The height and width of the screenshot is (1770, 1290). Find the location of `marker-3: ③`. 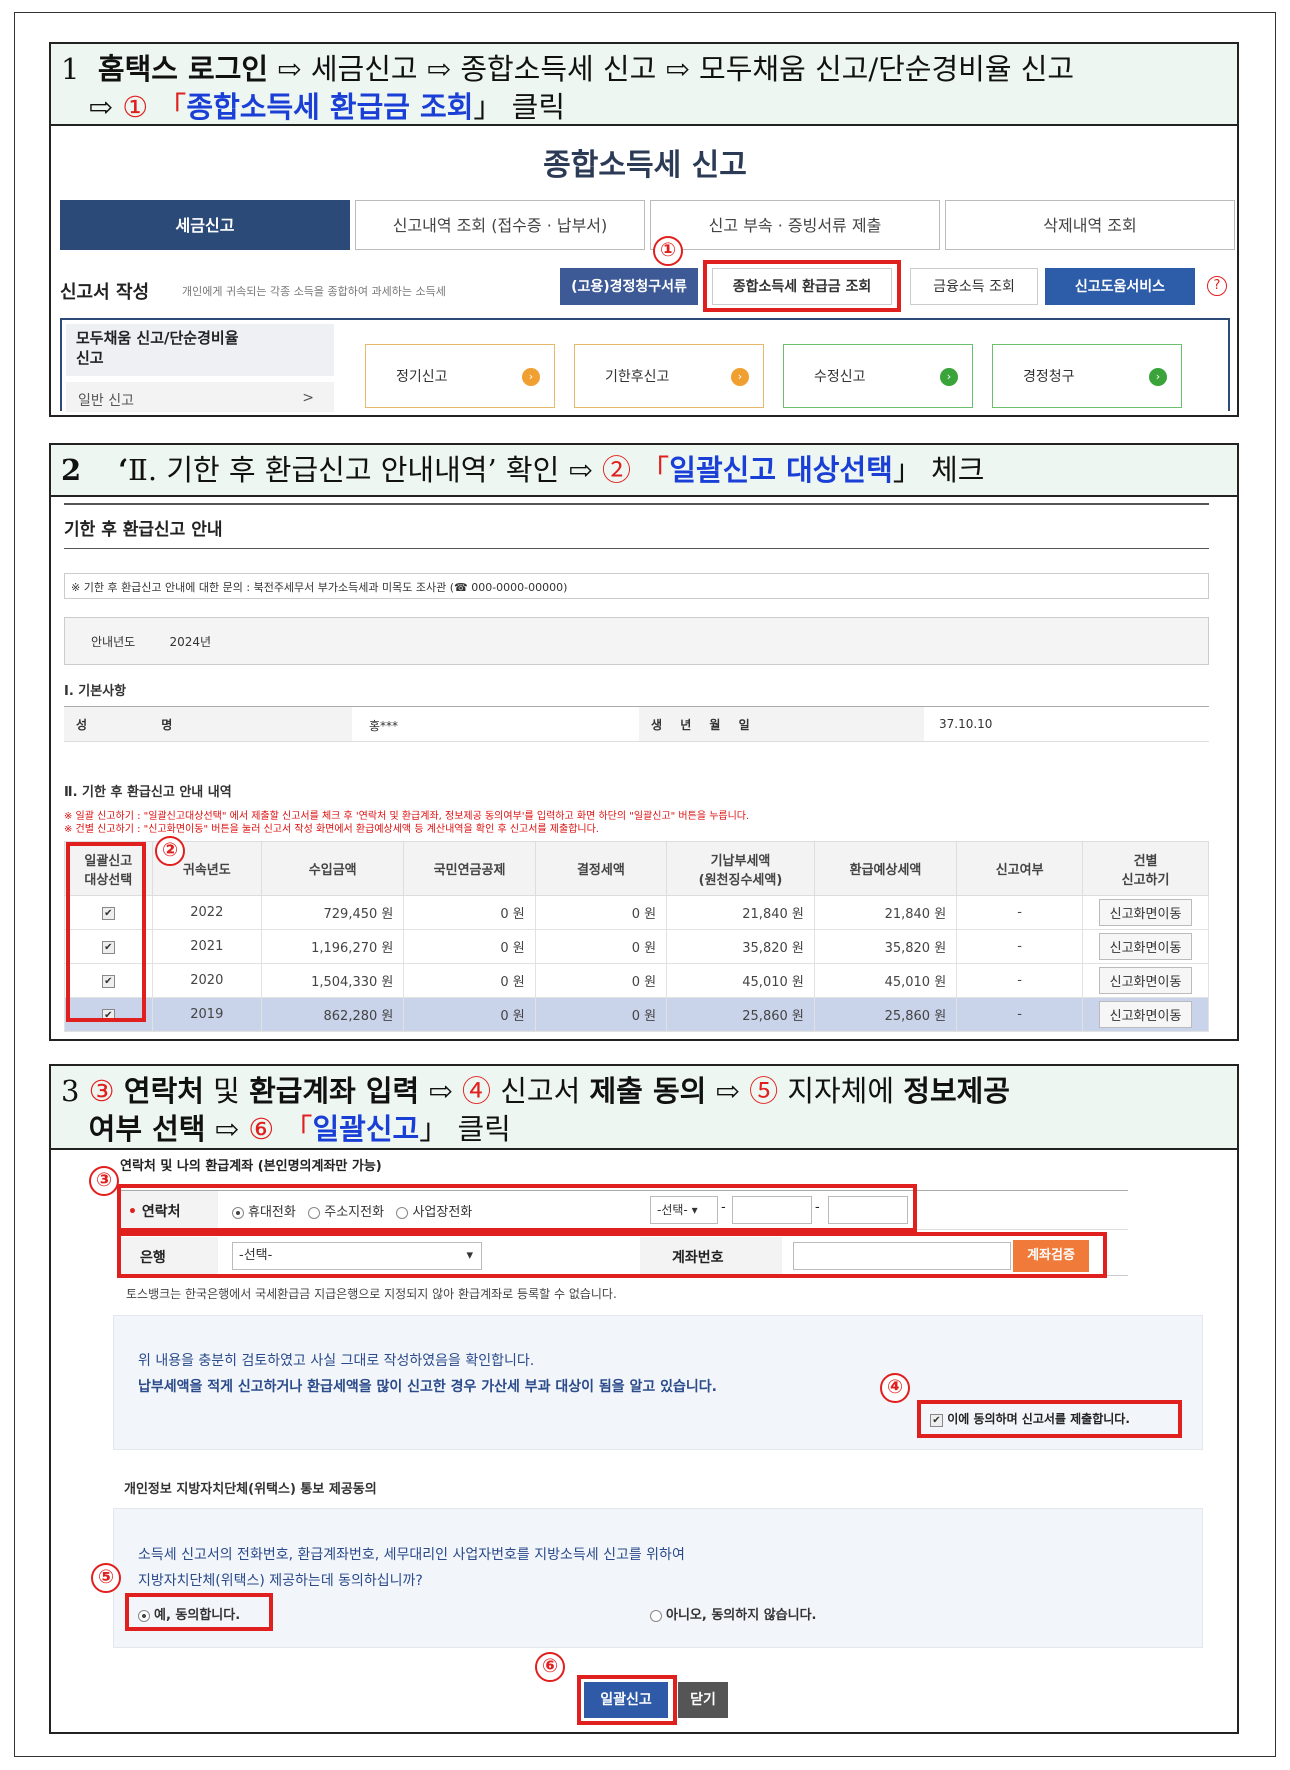

marker-3: ③ is located at coordinates (104, 1181).